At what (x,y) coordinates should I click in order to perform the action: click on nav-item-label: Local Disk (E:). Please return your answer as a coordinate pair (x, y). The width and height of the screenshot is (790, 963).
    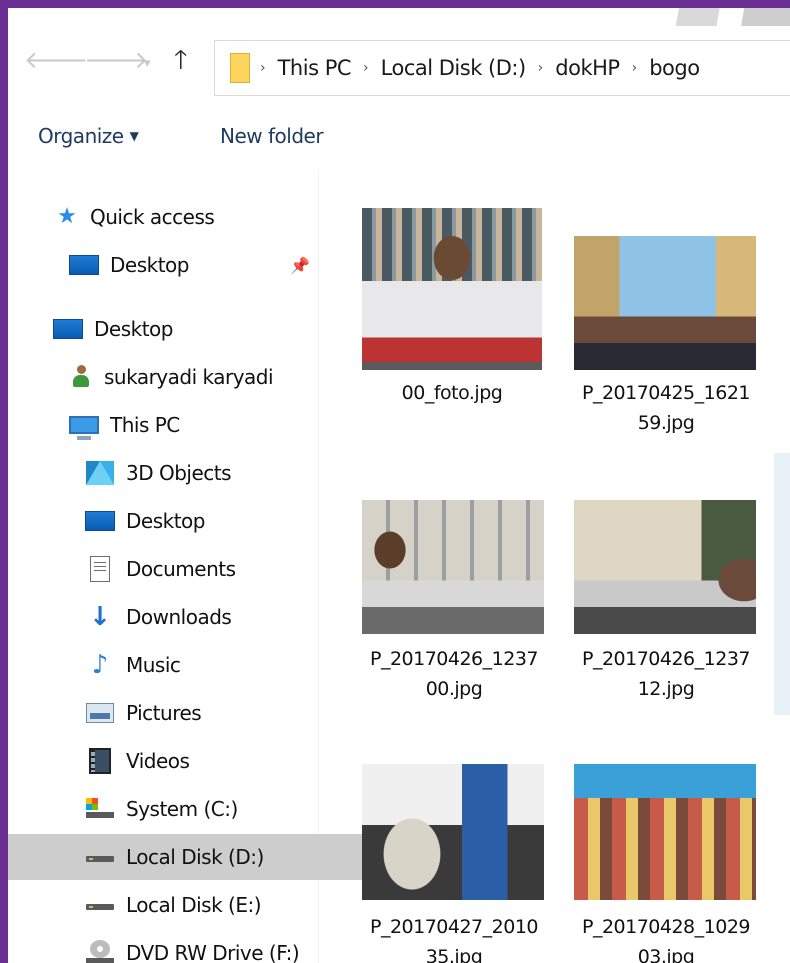
    Looking at the image, I should click on (194, 905).